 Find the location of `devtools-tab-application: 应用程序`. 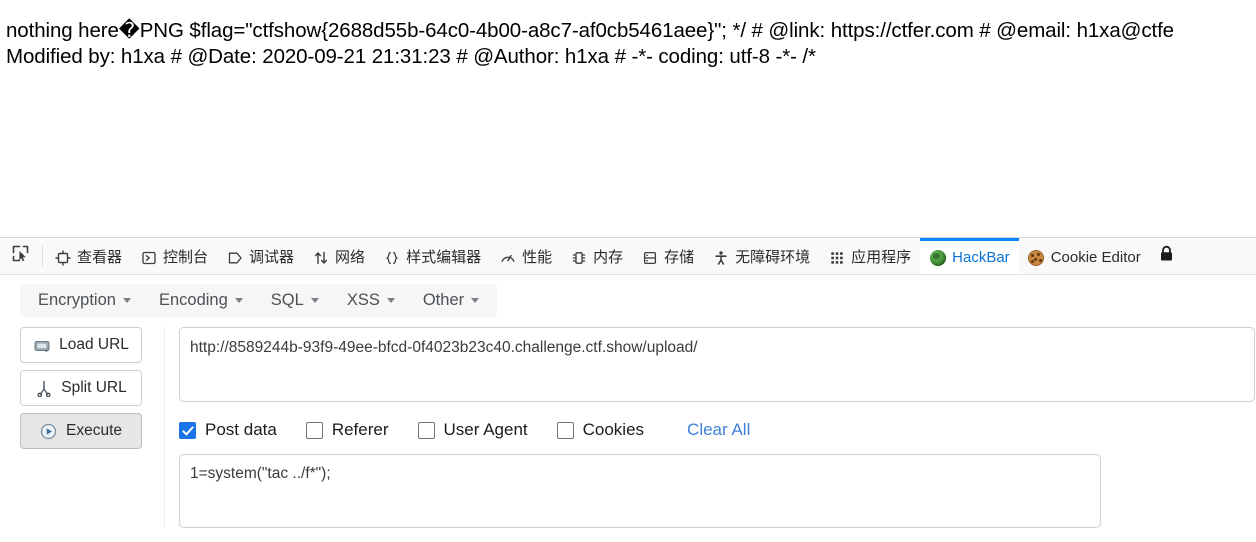

devtools-tab-application: 应用程序 is located at coordinates (869, 256).